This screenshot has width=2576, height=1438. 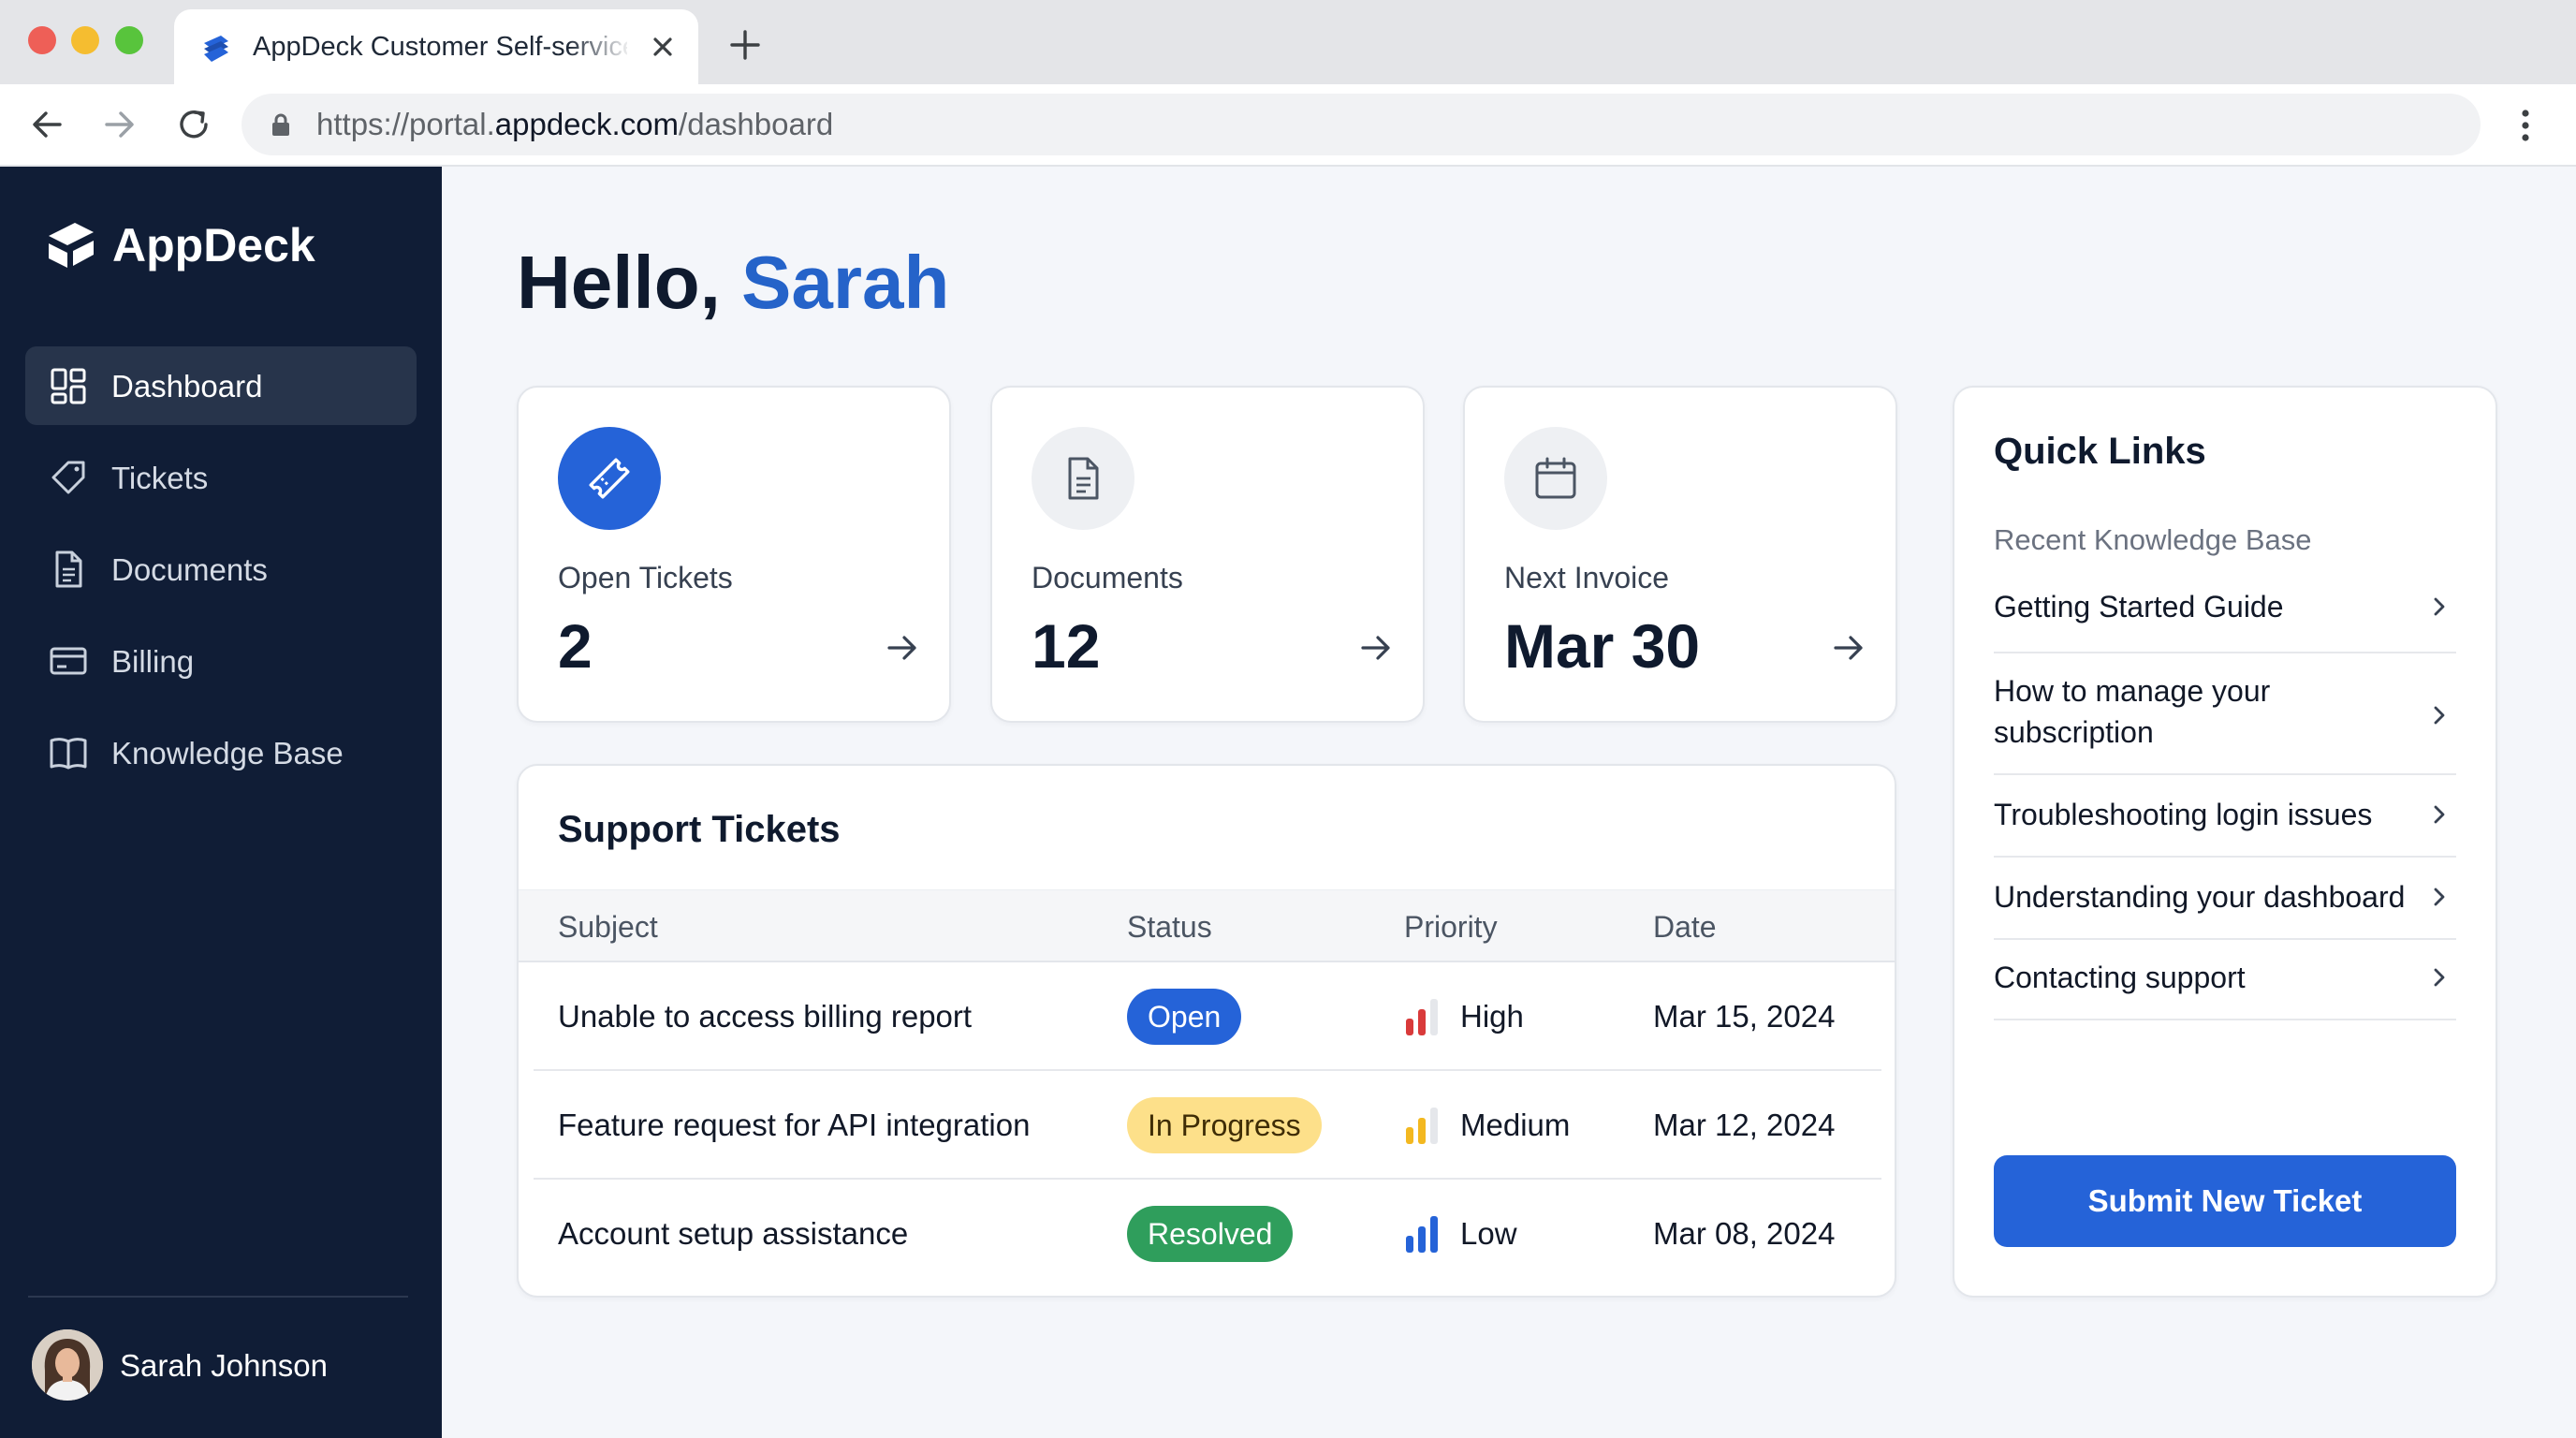 What do you see at coordinates (227, 753) in the screenshot?
I see `sidebar-item-label: Knowledge Base` at bounding box center [227, 753].